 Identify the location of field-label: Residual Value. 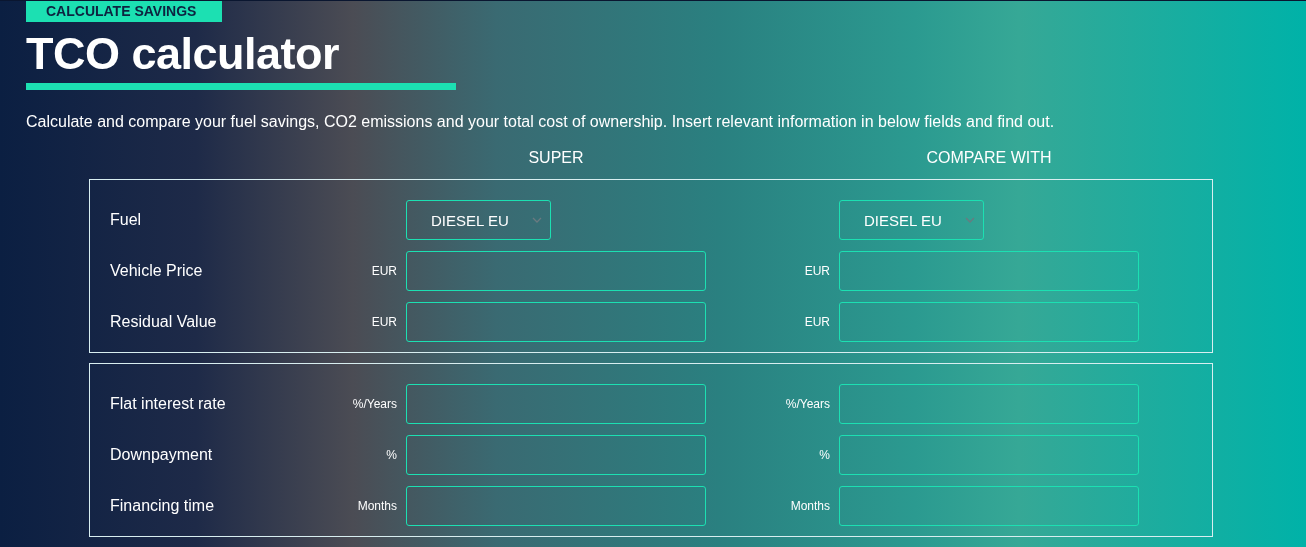
(164, 322).